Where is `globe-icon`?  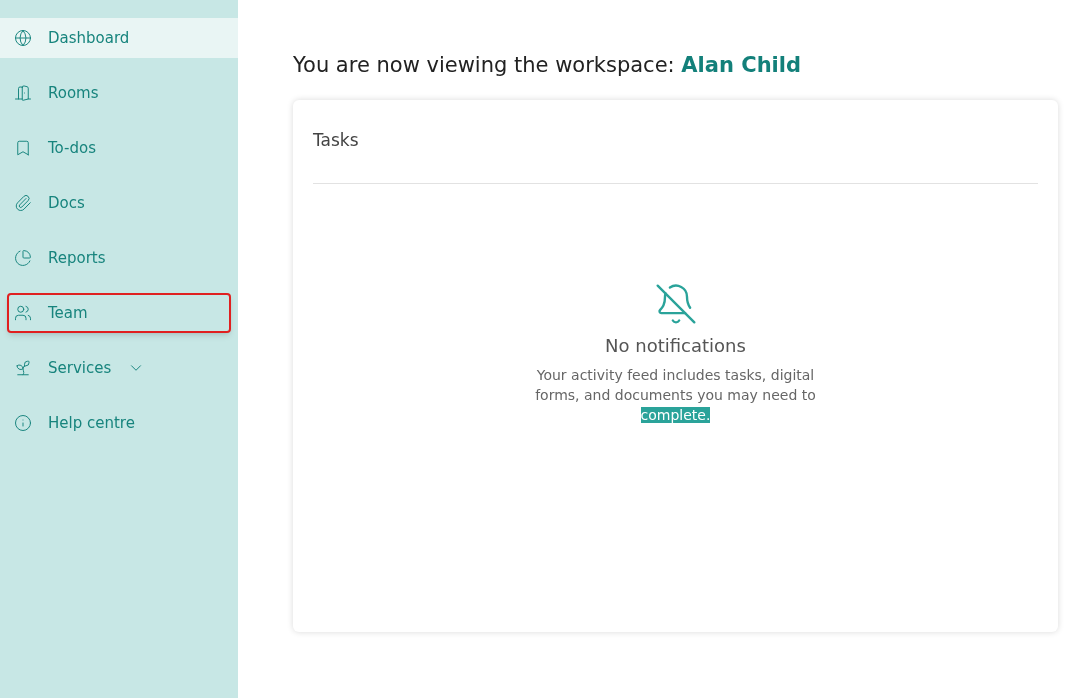 globe-icon is located at coordinates (23, 38).